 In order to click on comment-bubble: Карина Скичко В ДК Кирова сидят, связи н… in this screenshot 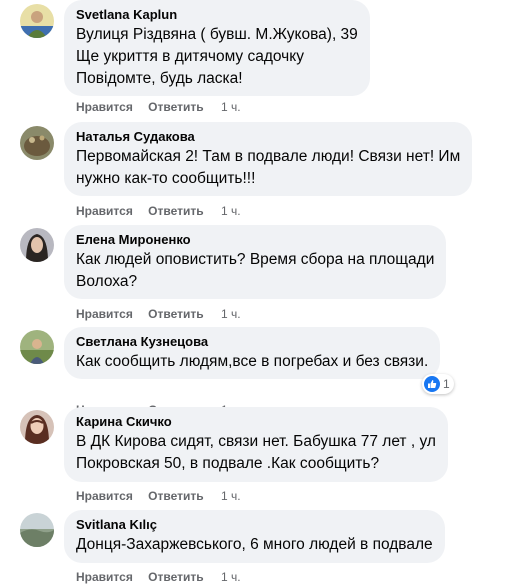, I will do `click(256, 444)`.